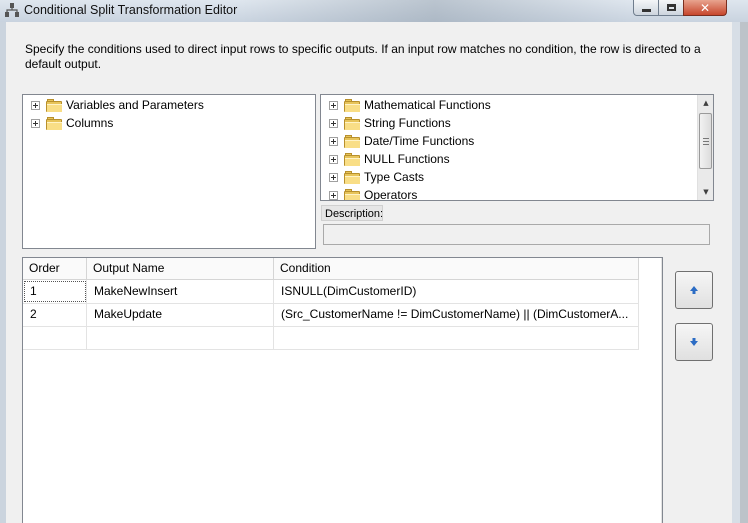 This screenshot has width=748, height=523. I want to click on editor-app-icon, so click(12, 10).